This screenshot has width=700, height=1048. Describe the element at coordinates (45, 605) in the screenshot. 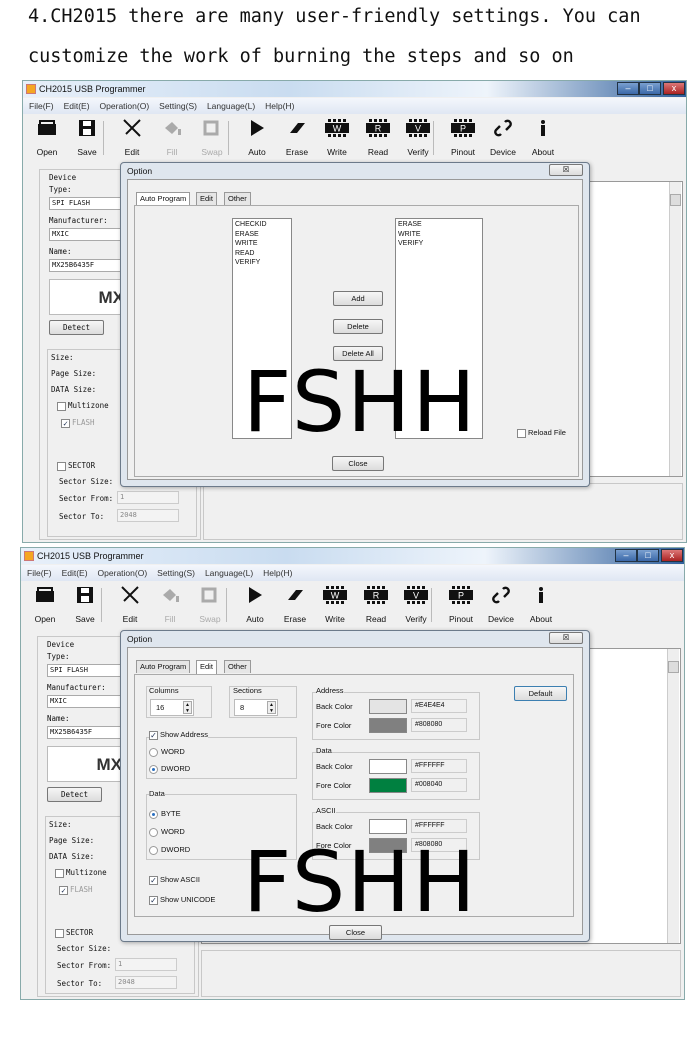

I see `toolbar-open-button: Open` at that location.